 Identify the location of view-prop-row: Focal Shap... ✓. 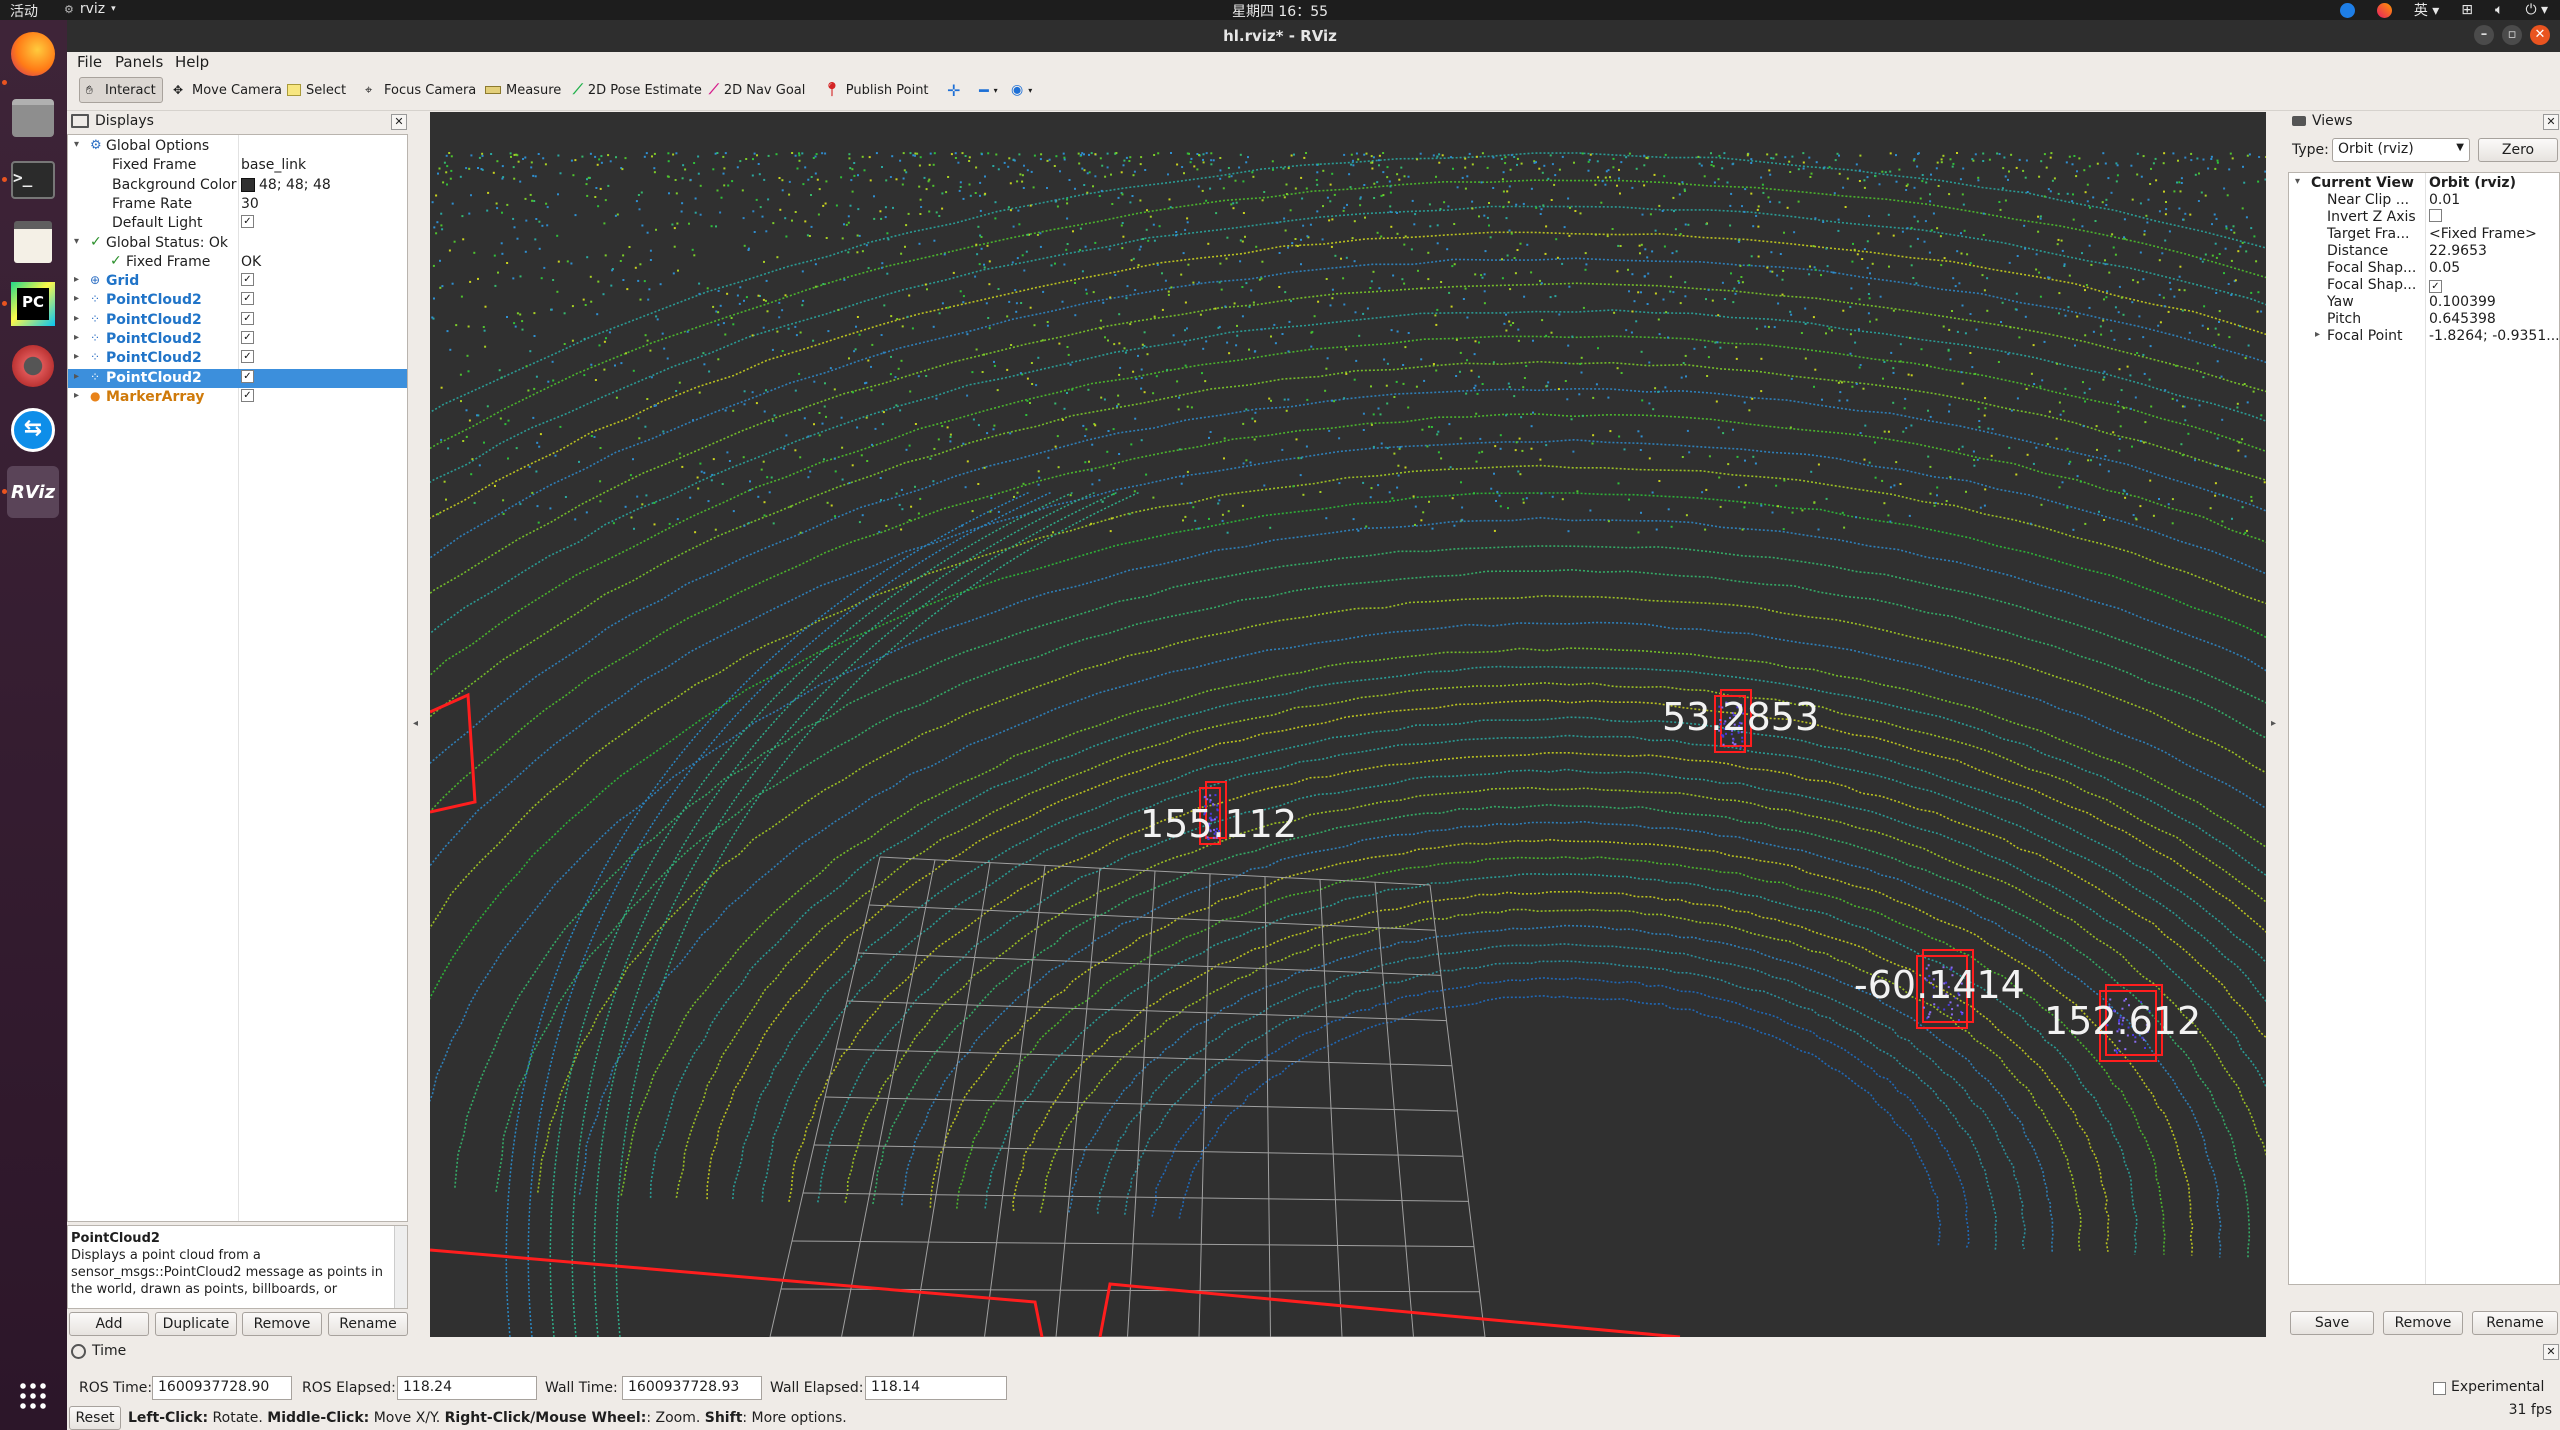
(2424, 285).